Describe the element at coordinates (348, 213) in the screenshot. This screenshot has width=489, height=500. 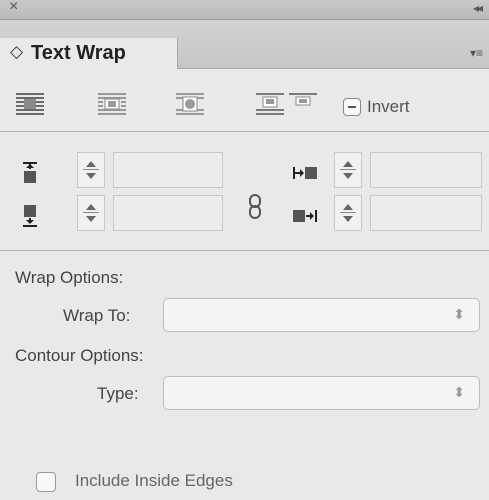
I see `right-offset-stepper` at that location.